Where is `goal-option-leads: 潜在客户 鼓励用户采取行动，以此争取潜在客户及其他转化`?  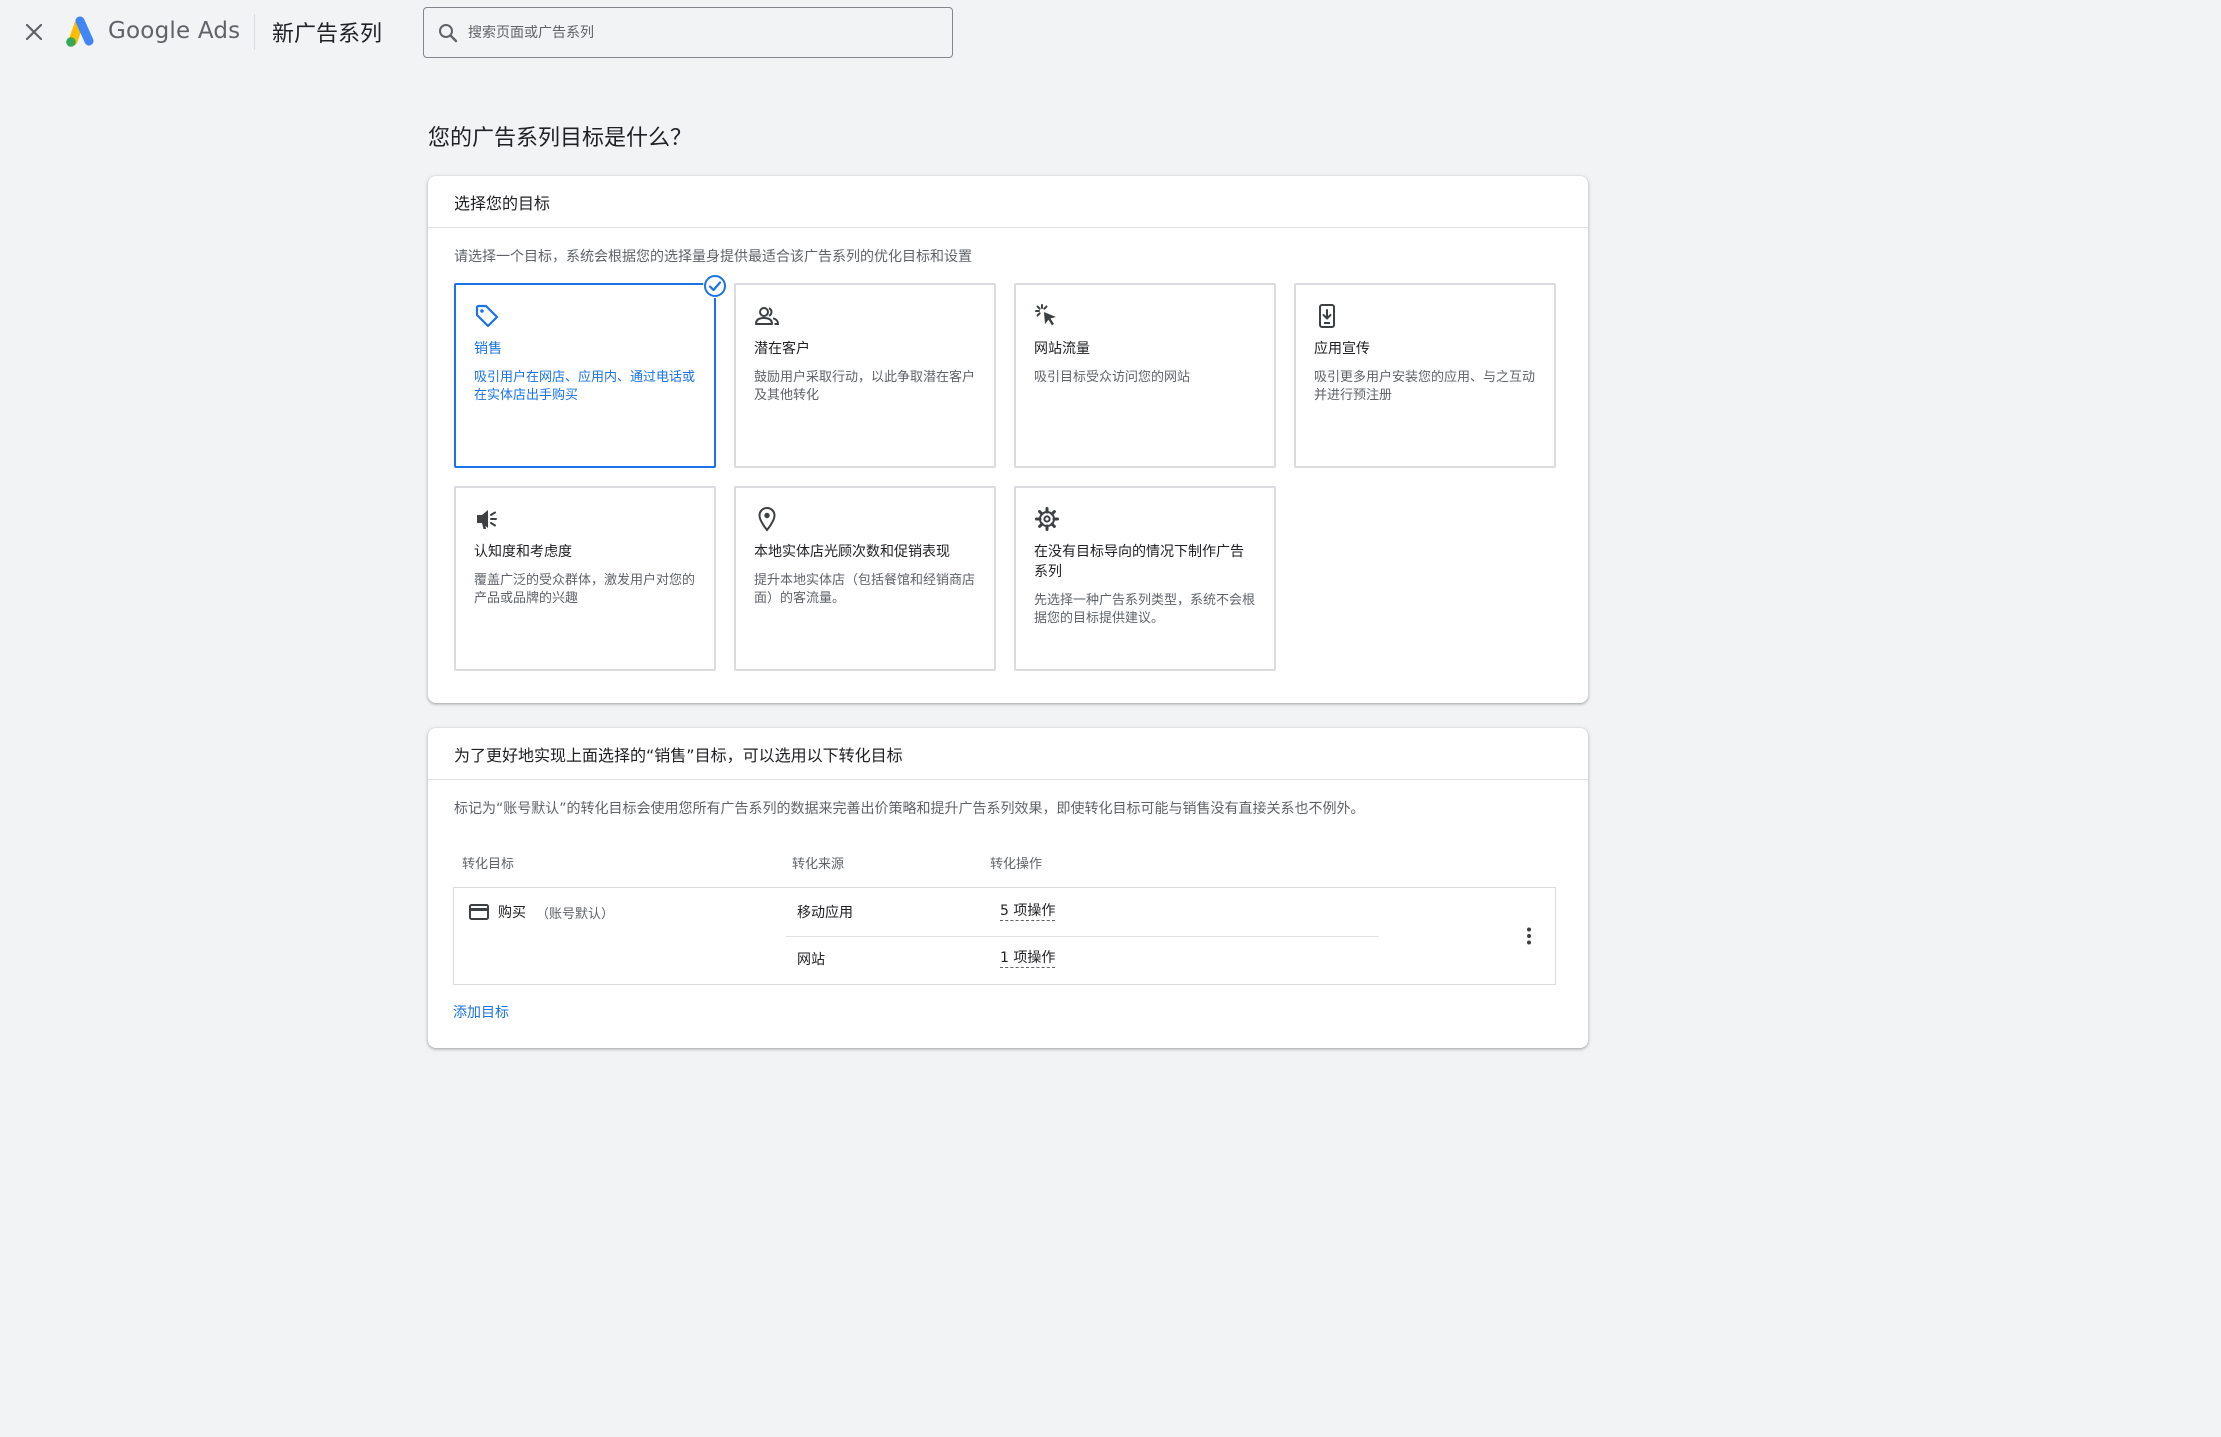 goal-option-leads: 潜在客户 鼓励用户采取行动，以此争取潜在客户及其他转化 is located at coordinates (865, 375).